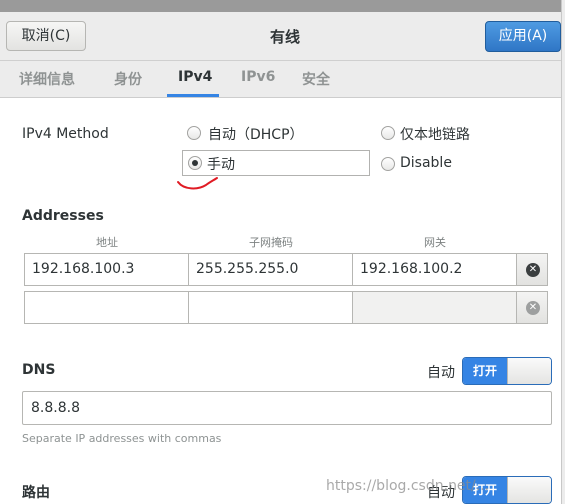 Image resolution: width=565 pixels, height=504 pixels. I want to click on radio-manual, so click(195, 163).